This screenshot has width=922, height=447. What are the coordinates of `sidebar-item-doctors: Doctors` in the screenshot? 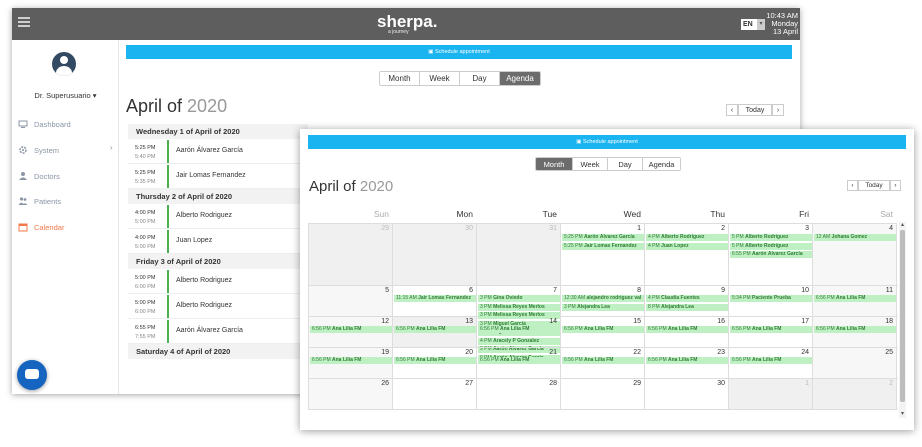 It's located at (39, 176).